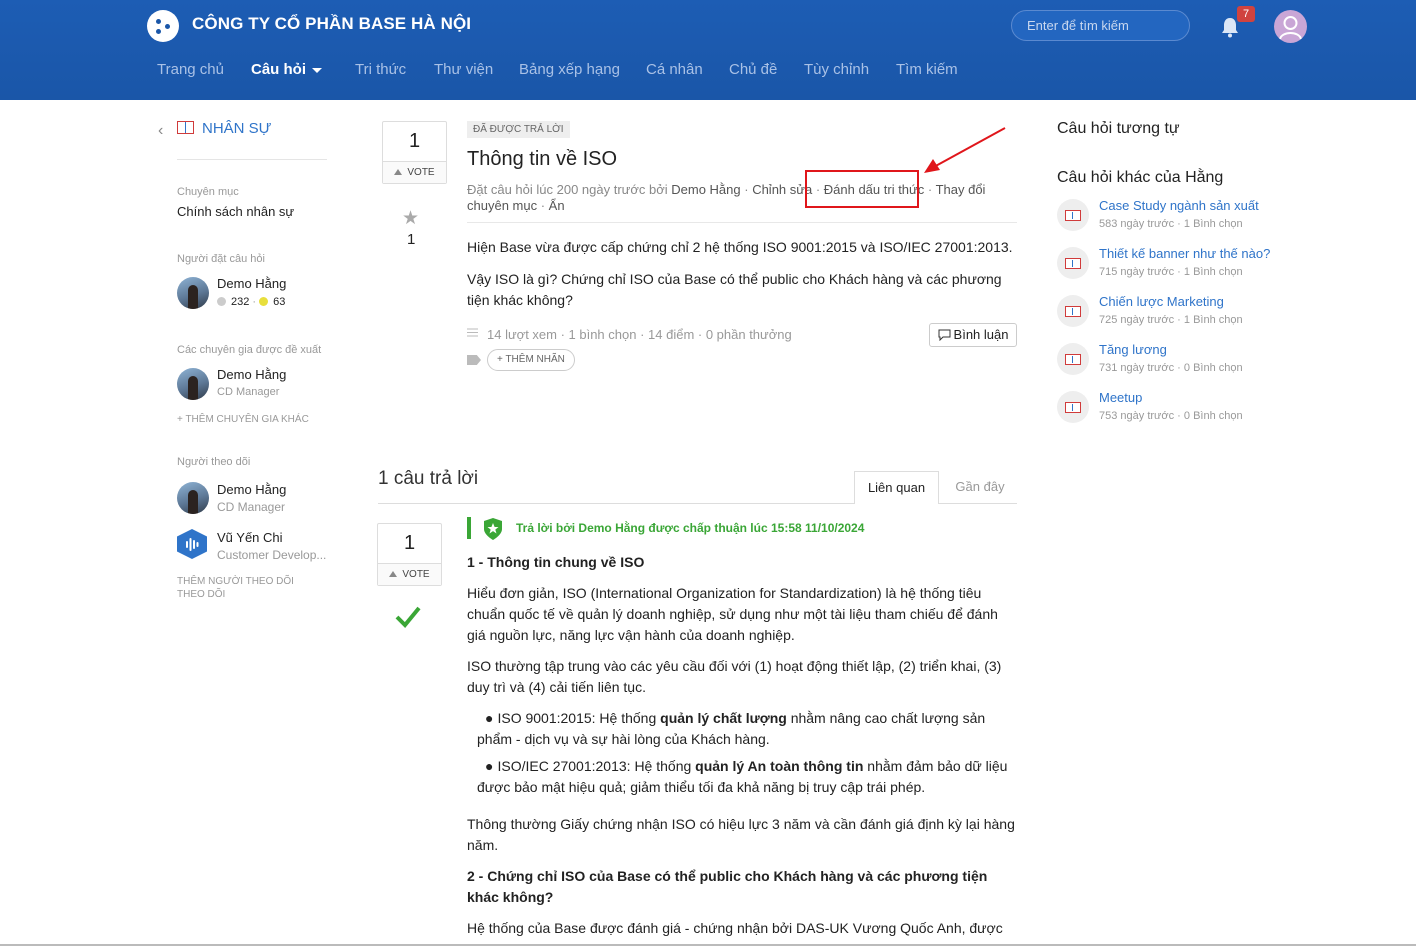 Image resolution: width=1416 pixels, height=946 pixels. Describe the element at coordinates (705, 189) in the screenshot. I see `author-link: Demo Hằng` at that location.